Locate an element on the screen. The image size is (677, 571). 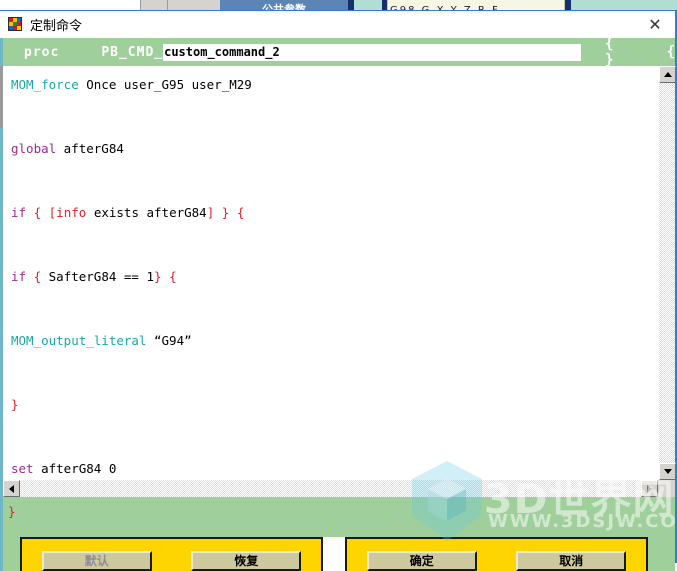
arrow-down-glyph is located at coordinates (667, 471).